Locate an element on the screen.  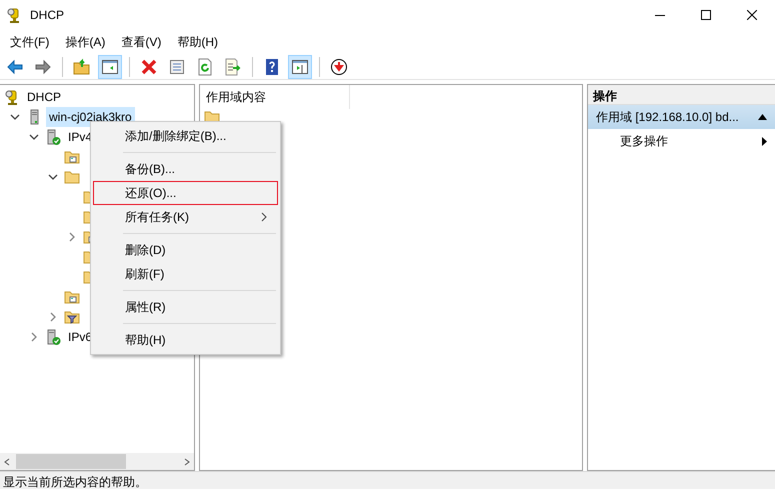
help-icon is located at coordinates (272, 67).